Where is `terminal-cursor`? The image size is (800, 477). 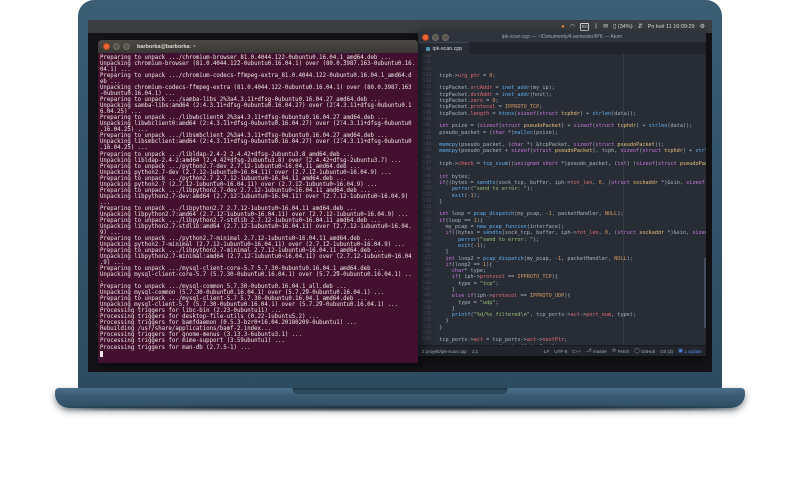
terminal-cursor is located at coordinates (102, 354).